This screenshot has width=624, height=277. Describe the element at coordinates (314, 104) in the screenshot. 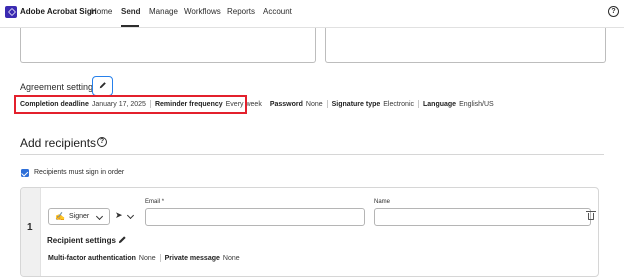

I see `password-value: None` at that location.